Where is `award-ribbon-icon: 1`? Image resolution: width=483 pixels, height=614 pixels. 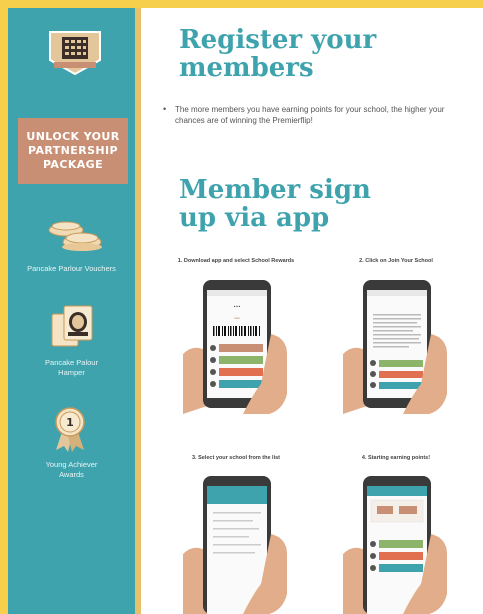
award-ribbon-icon: 1 is located at coordinates (70, 429).